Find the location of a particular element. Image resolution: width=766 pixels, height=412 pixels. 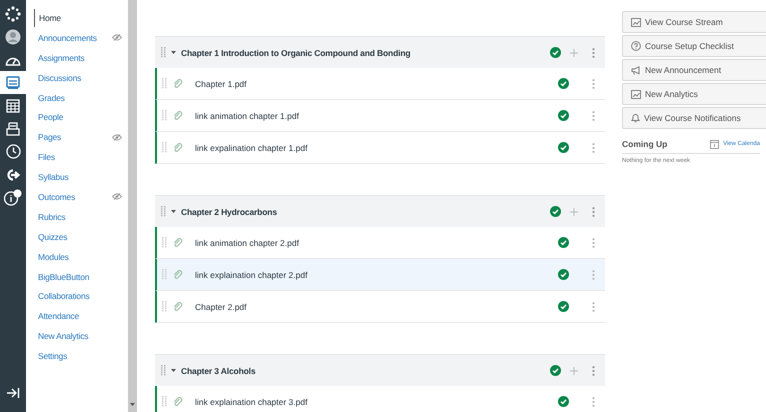

module-header: Chapter 2 Hydrocarbons is located at coordinates (380, 211).